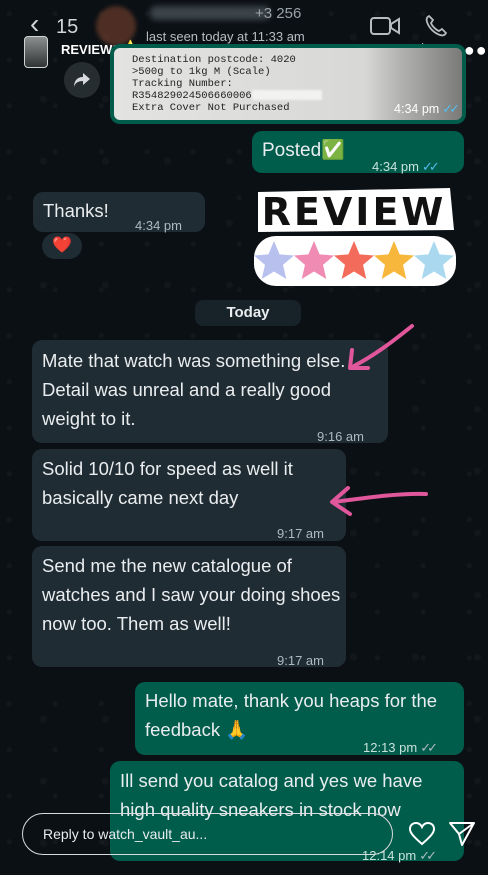 The image size is (488, 875). I want to click on forward-icon, so click(82, 80).